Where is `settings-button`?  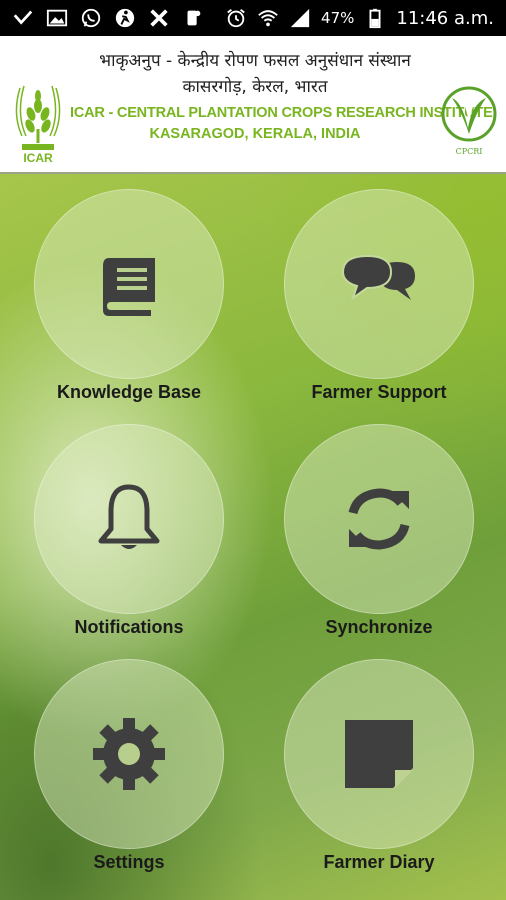
settings-button is located at coordinates (129, 754).